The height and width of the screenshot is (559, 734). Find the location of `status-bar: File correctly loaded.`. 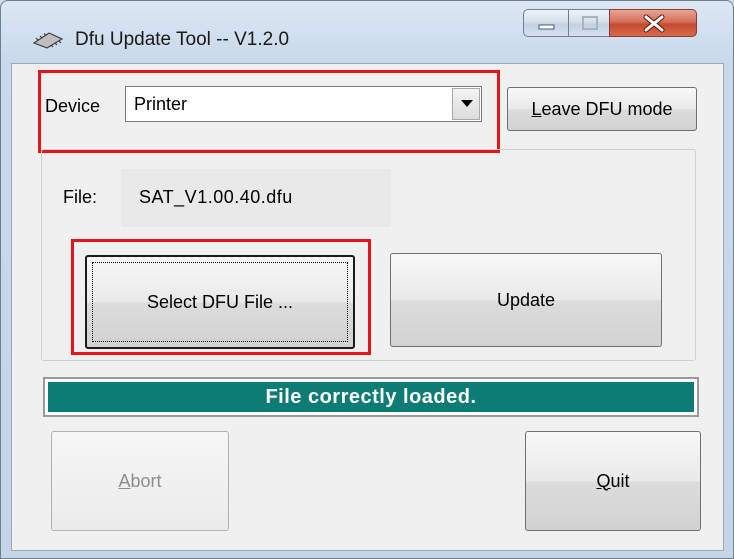

status-bar: File correctly loaded. is located at coordinates (371, 397).